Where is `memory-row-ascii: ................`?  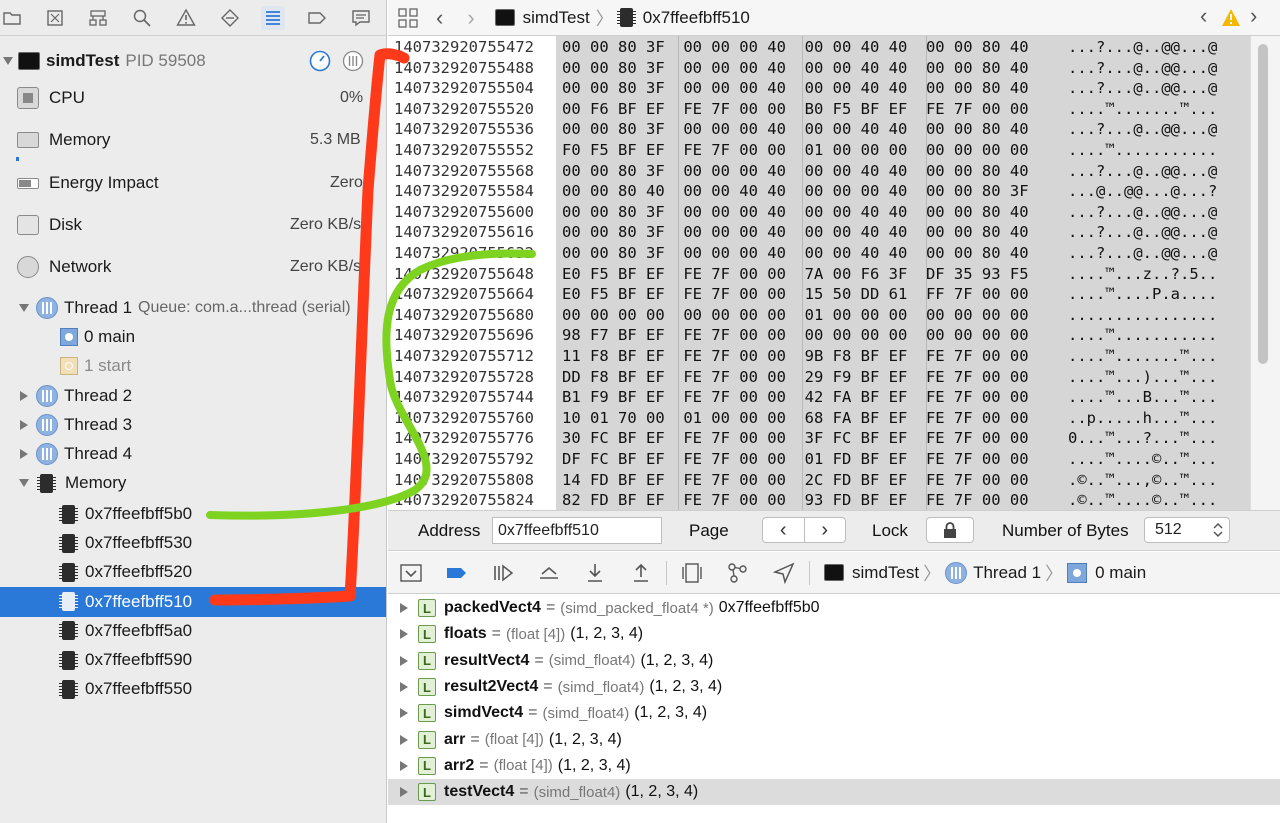
memory-row-ascii: ................ is located at coordinates (1142, 315).